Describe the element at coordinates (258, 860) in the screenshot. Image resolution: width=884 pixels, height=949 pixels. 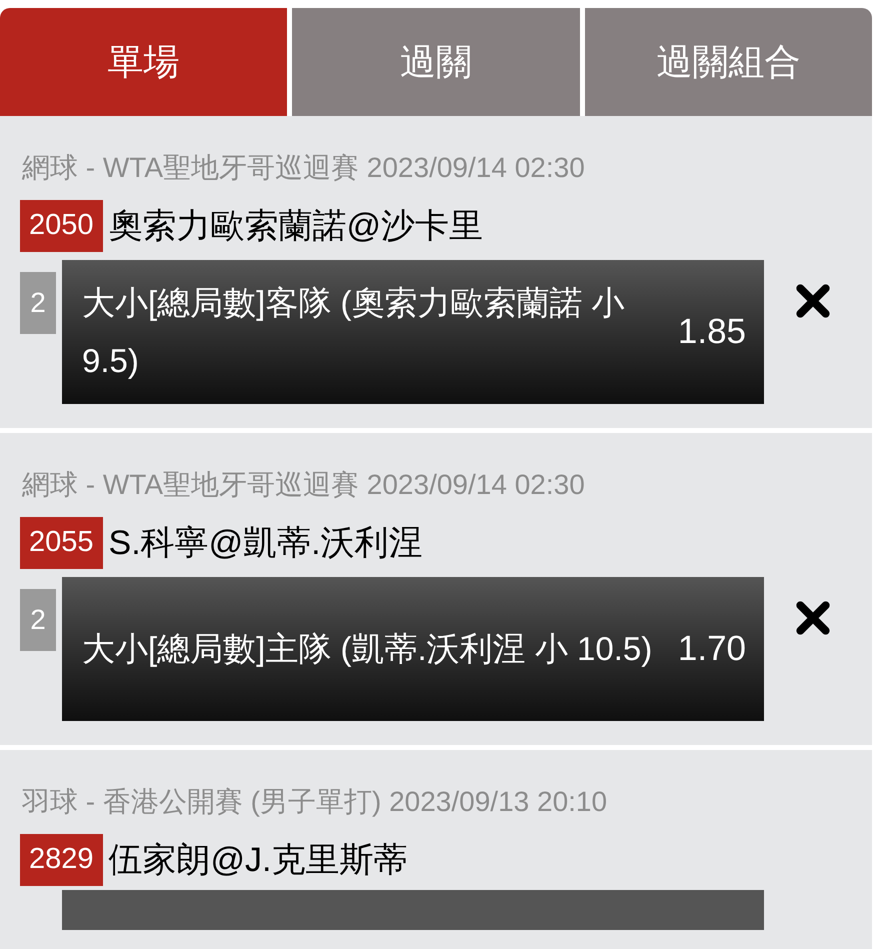
I see `match-title: 伍家朗@J.克里斯蒂` at that location.